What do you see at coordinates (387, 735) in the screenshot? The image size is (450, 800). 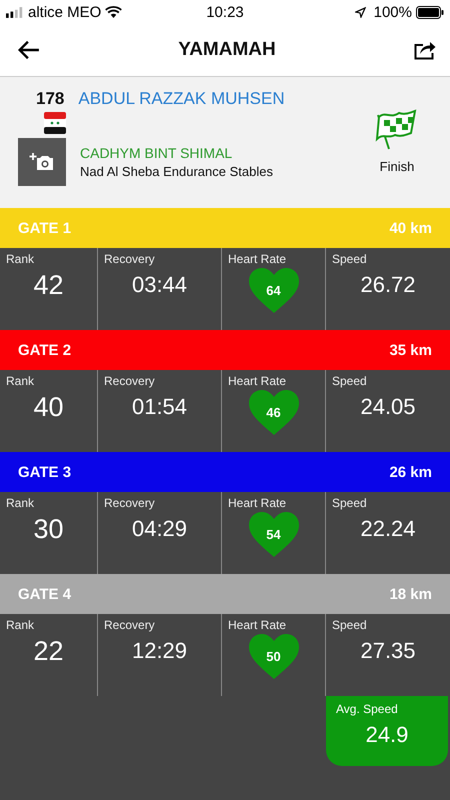 I see `average-speed-value: 24.9` at bounding box center [387, 735].